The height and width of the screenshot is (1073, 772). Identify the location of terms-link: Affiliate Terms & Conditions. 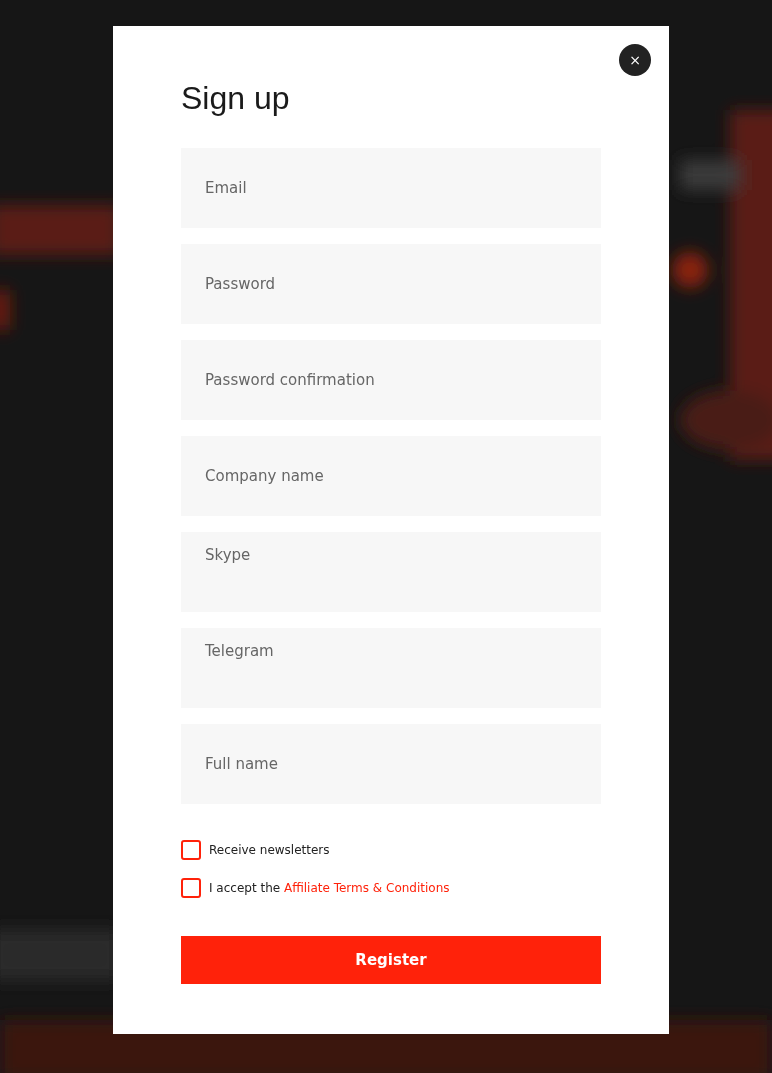
(366, 888).